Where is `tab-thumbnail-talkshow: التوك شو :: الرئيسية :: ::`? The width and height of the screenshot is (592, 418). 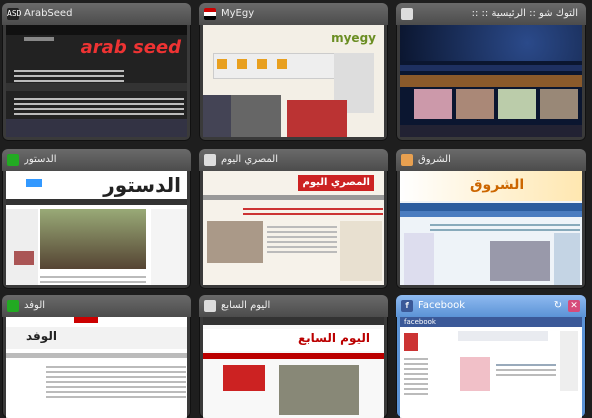 tab-thumbnail-talkshow: التوك شو :: الرئيسية :: :: is located at coordinates (491, 72).